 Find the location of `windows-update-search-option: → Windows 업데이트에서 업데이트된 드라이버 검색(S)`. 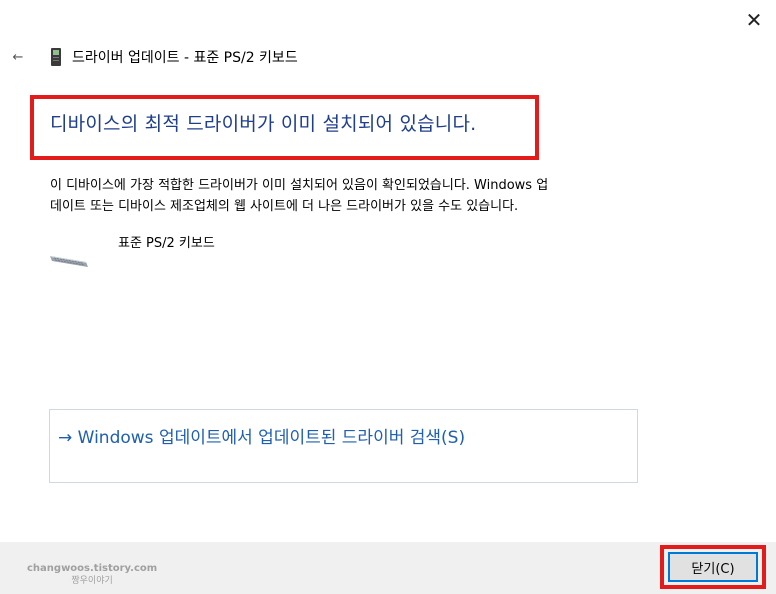

windows-update-search-option: → Windows 업데이트에서 업데이트된 드라이버 검색(S) is located at coordinates (343, 446).